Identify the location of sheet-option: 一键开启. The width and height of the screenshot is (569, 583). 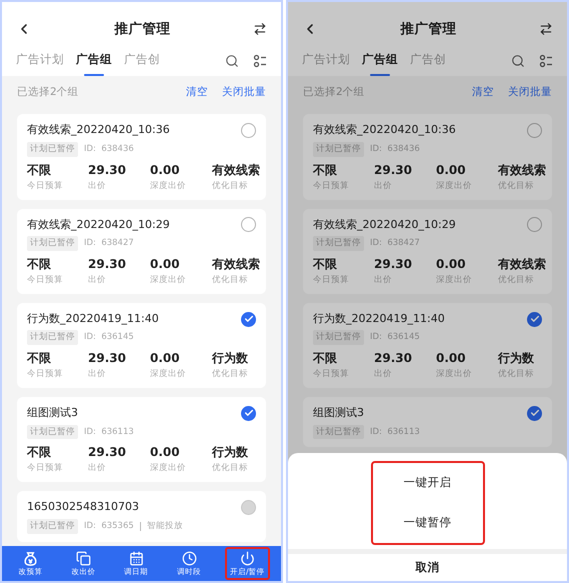
(427, 483).